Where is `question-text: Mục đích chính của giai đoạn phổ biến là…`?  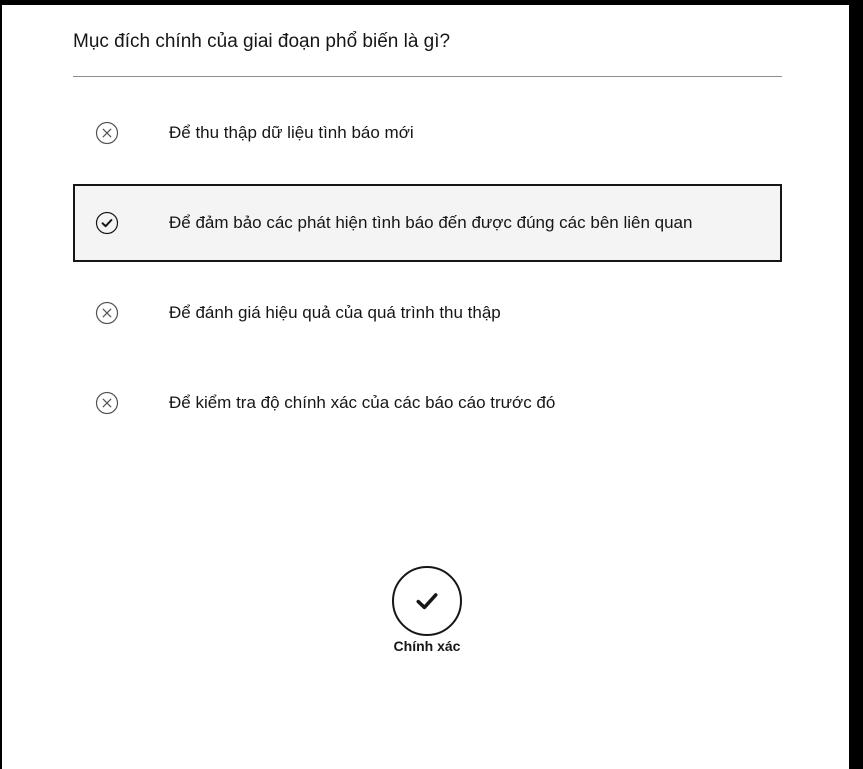
question-text: Mục đích chính của giai đoạn phổ biến là… is located at coordinates (262, 41).